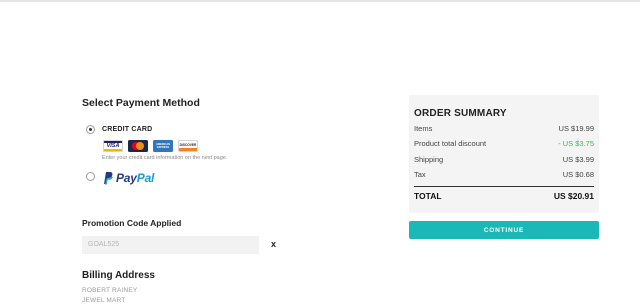 Image resolution: width=640 pixels, height=304 pixels. Describe the element at coordinates (170, 245) in the screenshot. I see `promo-code-input: GOAL525` at that location.